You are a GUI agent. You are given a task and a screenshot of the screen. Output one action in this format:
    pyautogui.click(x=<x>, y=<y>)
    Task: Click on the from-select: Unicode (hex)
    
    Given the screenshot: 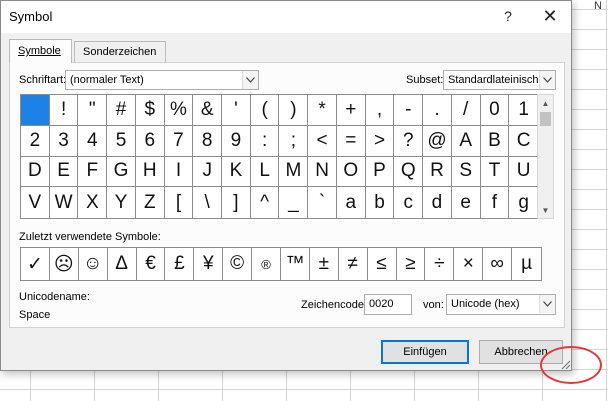 What is the action you would take?
    pyautogui.click(x=501, y=304)
    